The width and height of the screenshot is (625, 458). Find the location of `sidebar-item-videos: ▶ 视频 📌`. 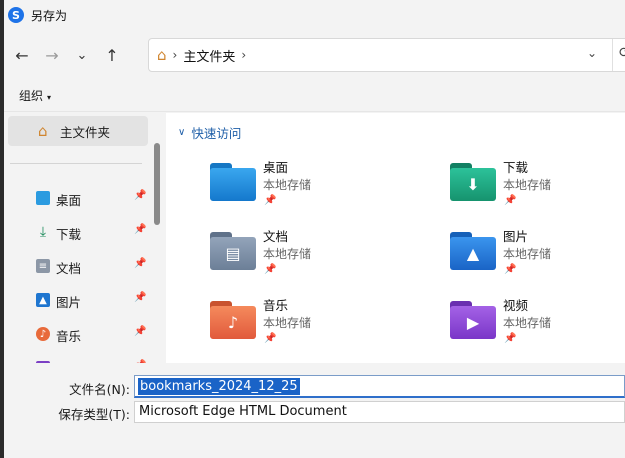

sidebar-item-videos: ▶ 视频 📌 is located at coordinates (76, 358).